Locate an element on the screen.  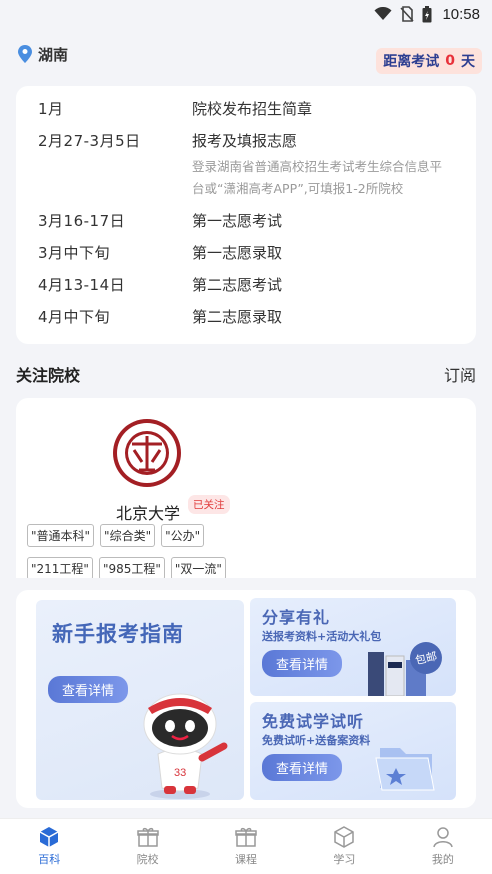
schedule-event: 第一志愿录取 is located at coordinates (237, 253).